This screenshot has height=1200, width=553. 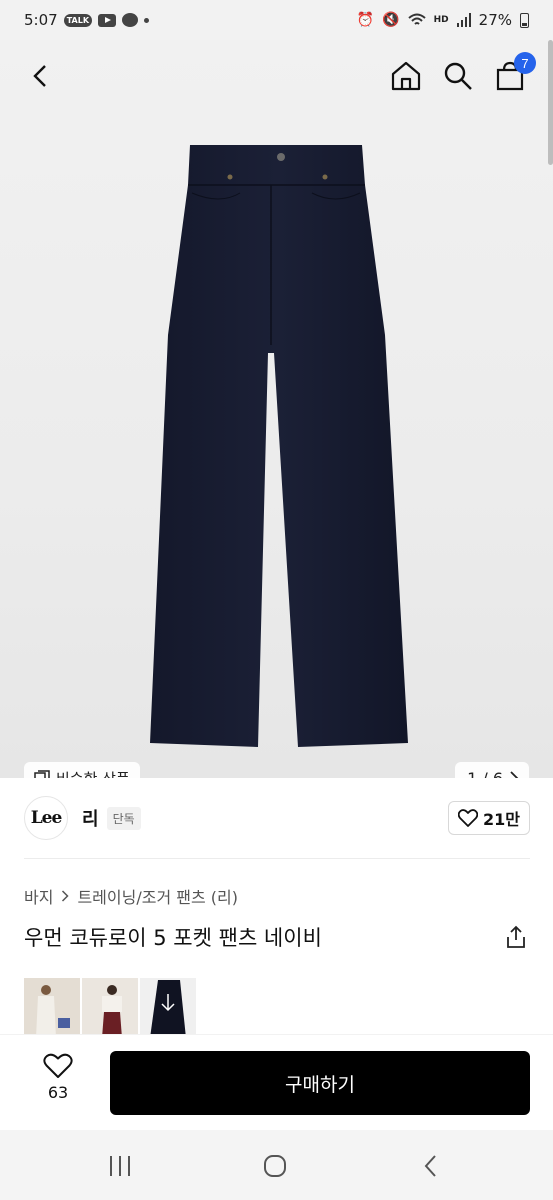 I want to click on talk-notification-icon: TALK, so click(x=78, y=20).